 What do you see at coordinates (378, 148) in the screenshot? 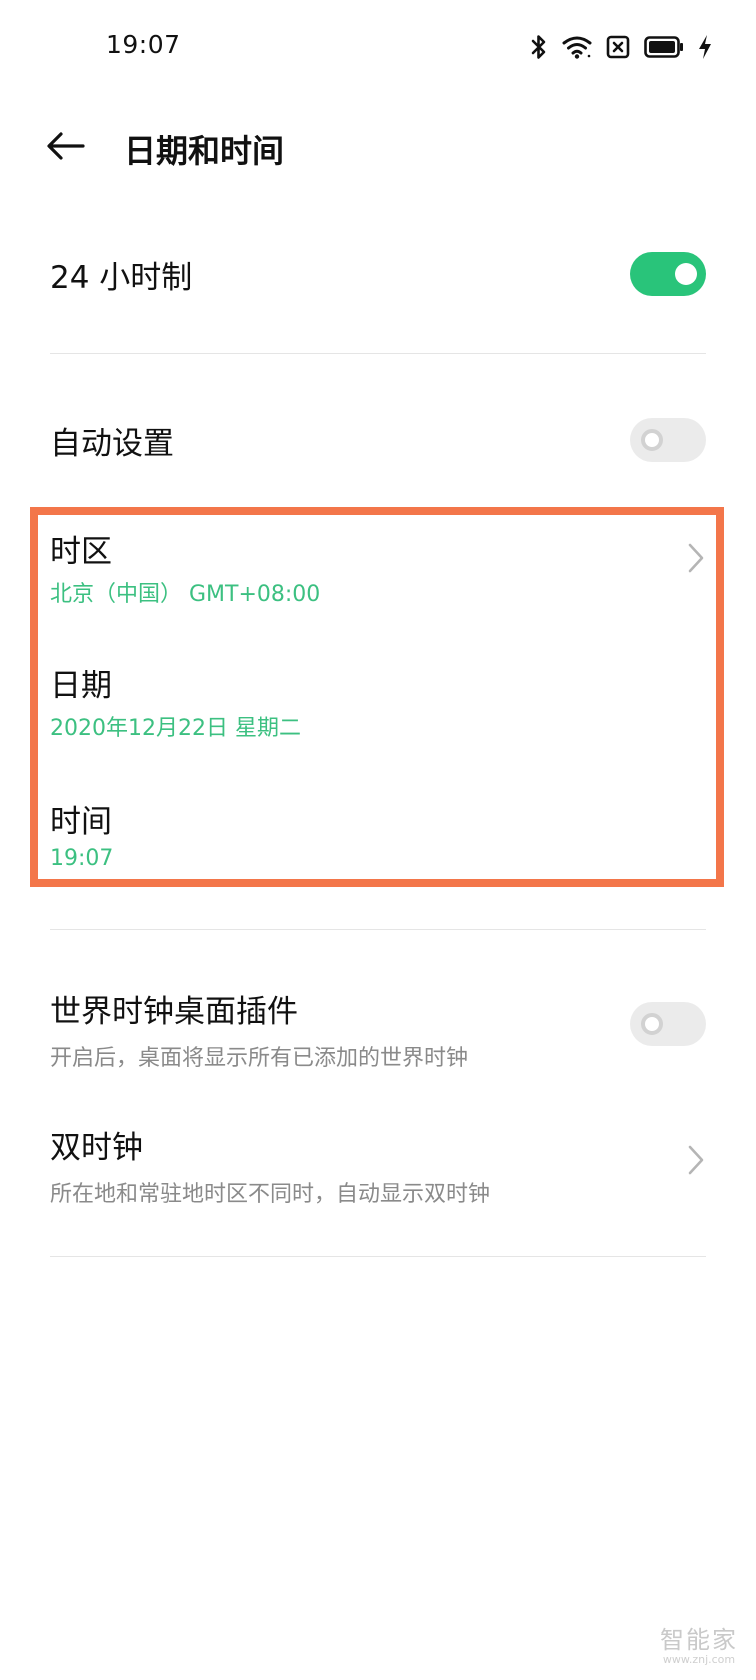
I see `header: 日期和时间` at bounding box center [378, 148].